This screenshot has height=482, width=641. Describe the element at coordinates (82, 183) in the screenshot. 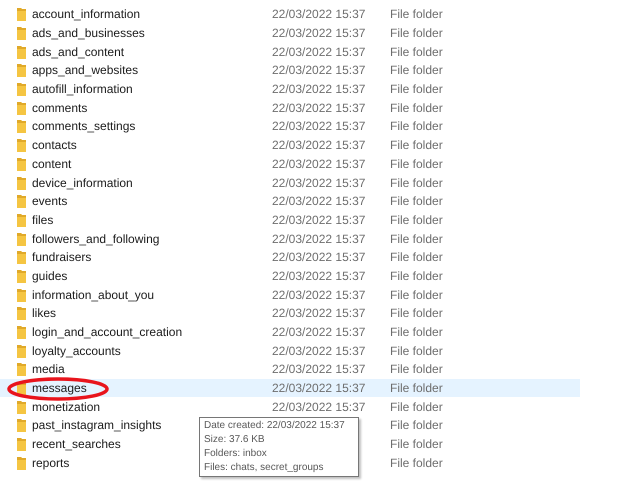

I see `file-name: device_information` at that location.